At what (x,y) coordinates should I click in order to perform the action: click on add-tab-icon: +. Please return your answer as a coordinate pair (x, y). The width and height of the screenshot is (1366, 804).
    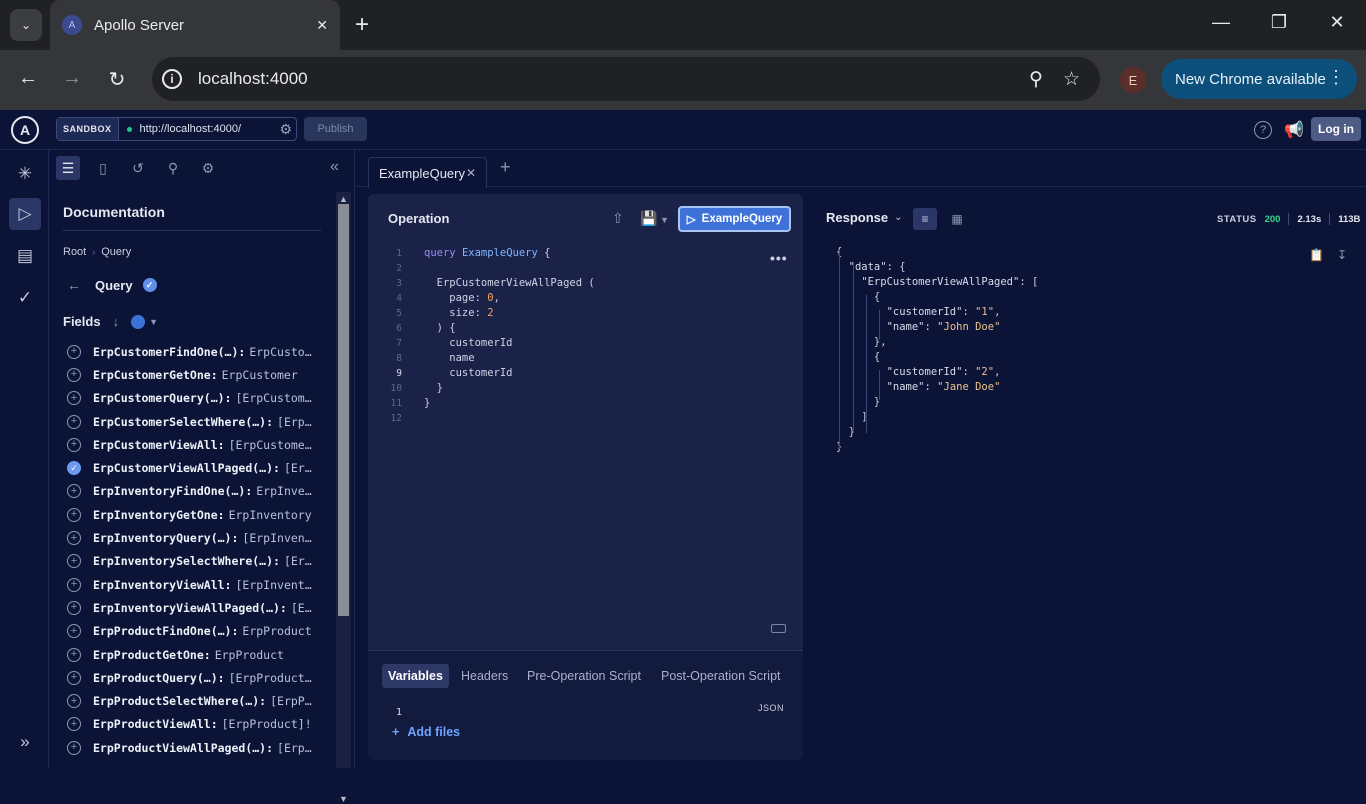
    Looking at the image, I should click on (505, 167).